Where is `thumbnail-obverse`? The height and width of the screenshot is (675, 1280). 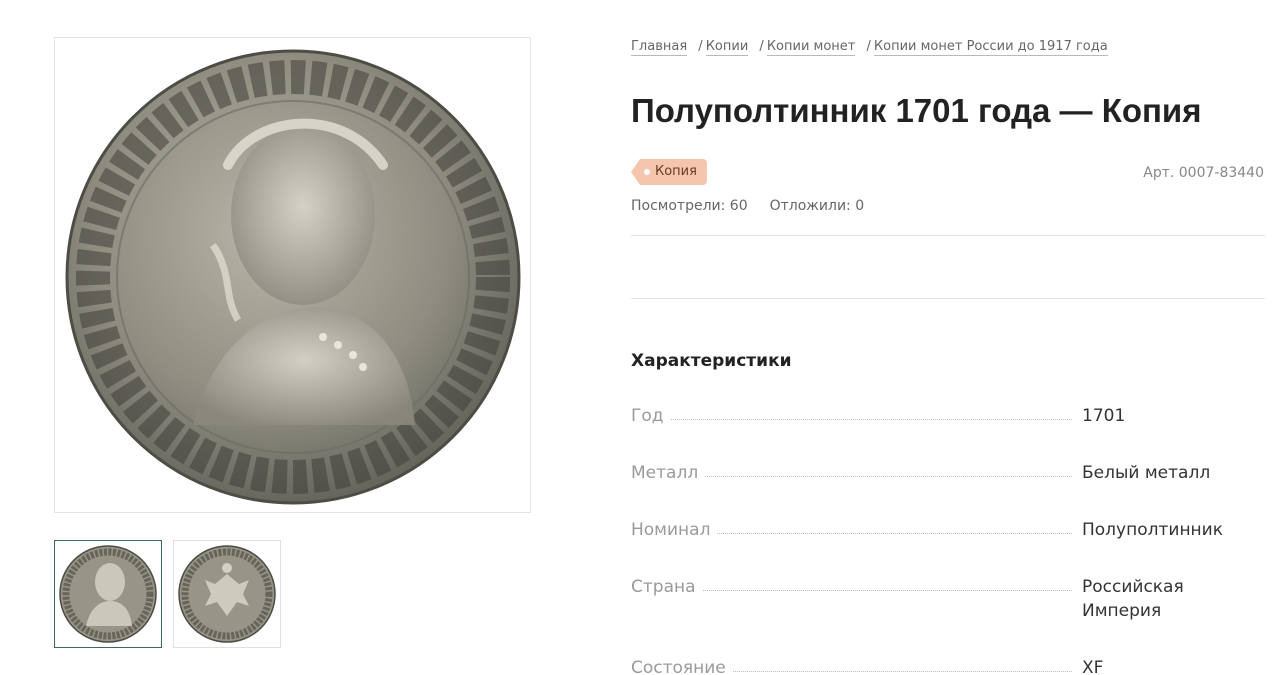 thumbnail-obverse is located at coordinates (108, 594).